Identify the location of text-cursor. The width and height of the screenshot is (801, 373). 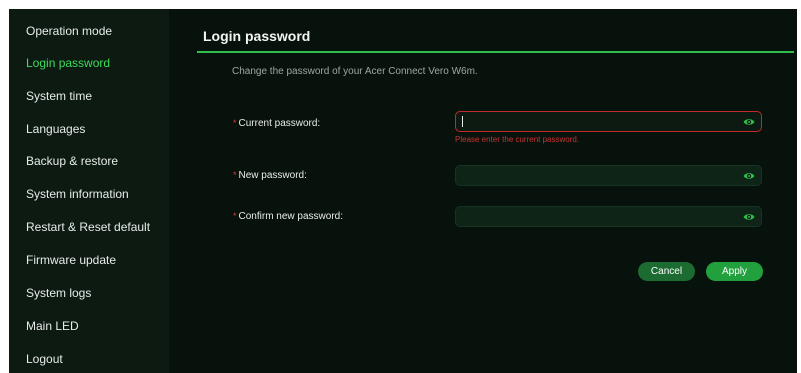
(462, 121).